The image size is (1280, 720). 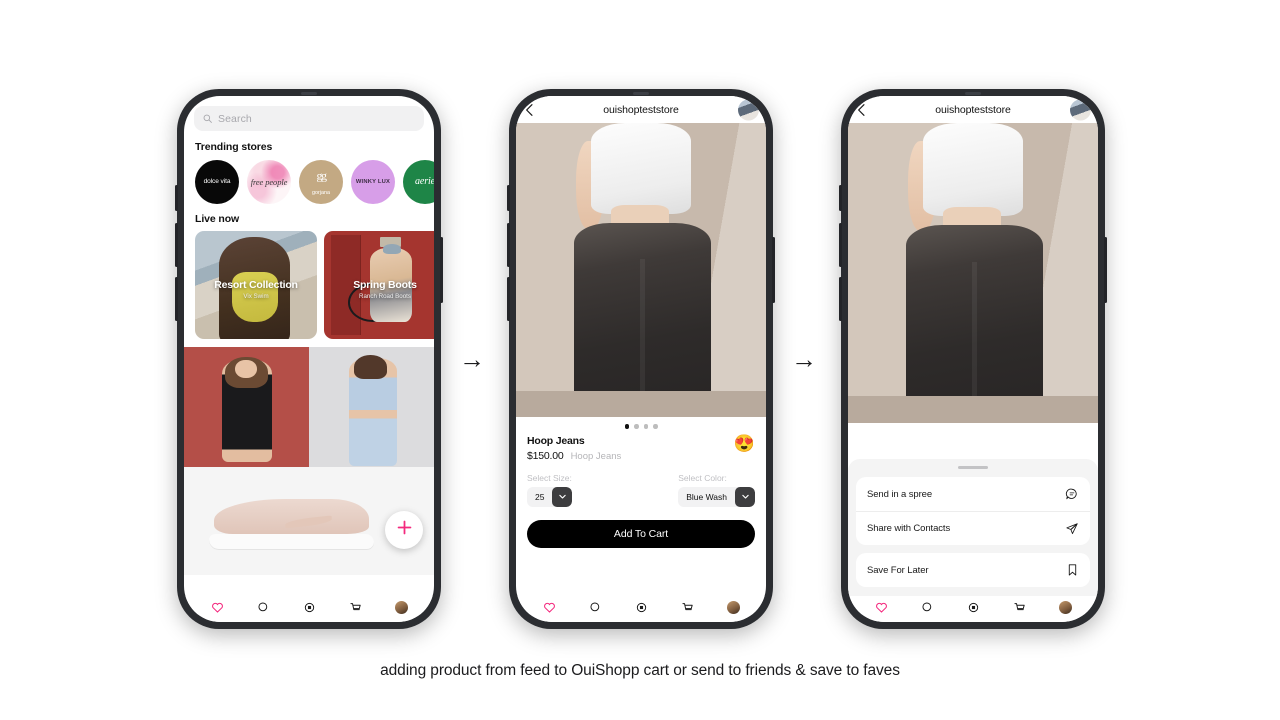 I want to click on share-with-contacts-row: Share with Contacts, so click(x=973, y=528).